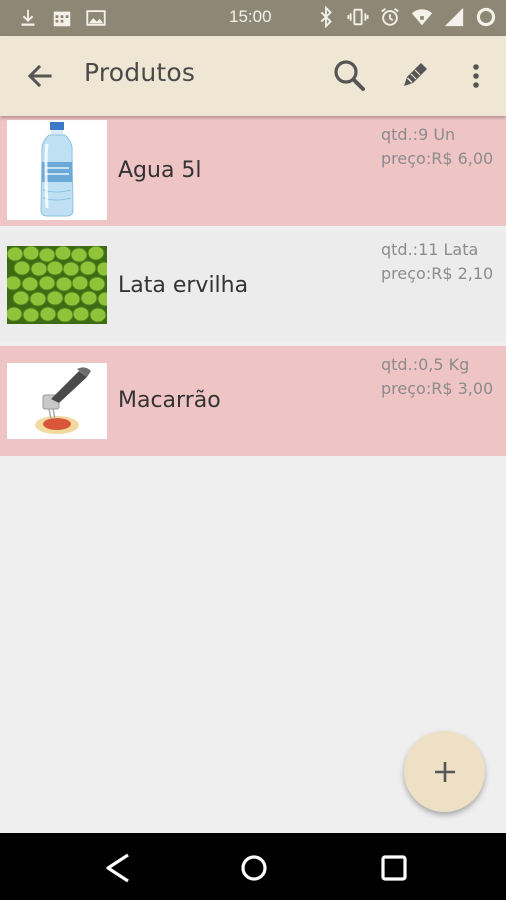 This screenshot has width=506, height=900. I want to click on pasta-image, so click(57, 401).